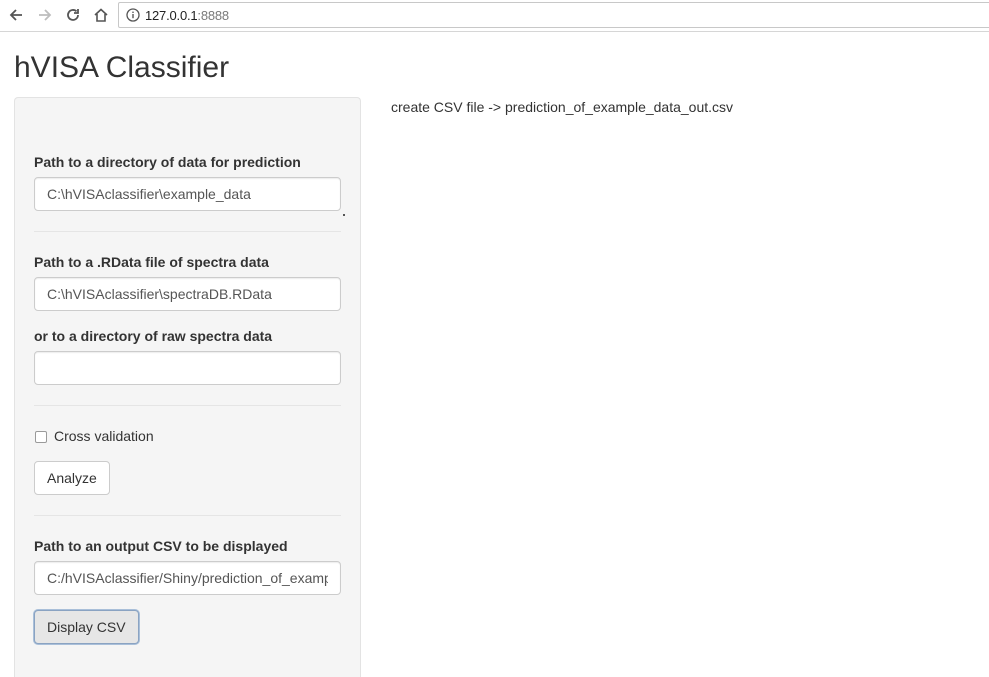 This screenshot has width=989, height=677. What do you see at coordinates (151, 262) in the screenshot?
I see `rdata-file-label: Path to a .RData file of spectra data` at bounding box center [151, 262].